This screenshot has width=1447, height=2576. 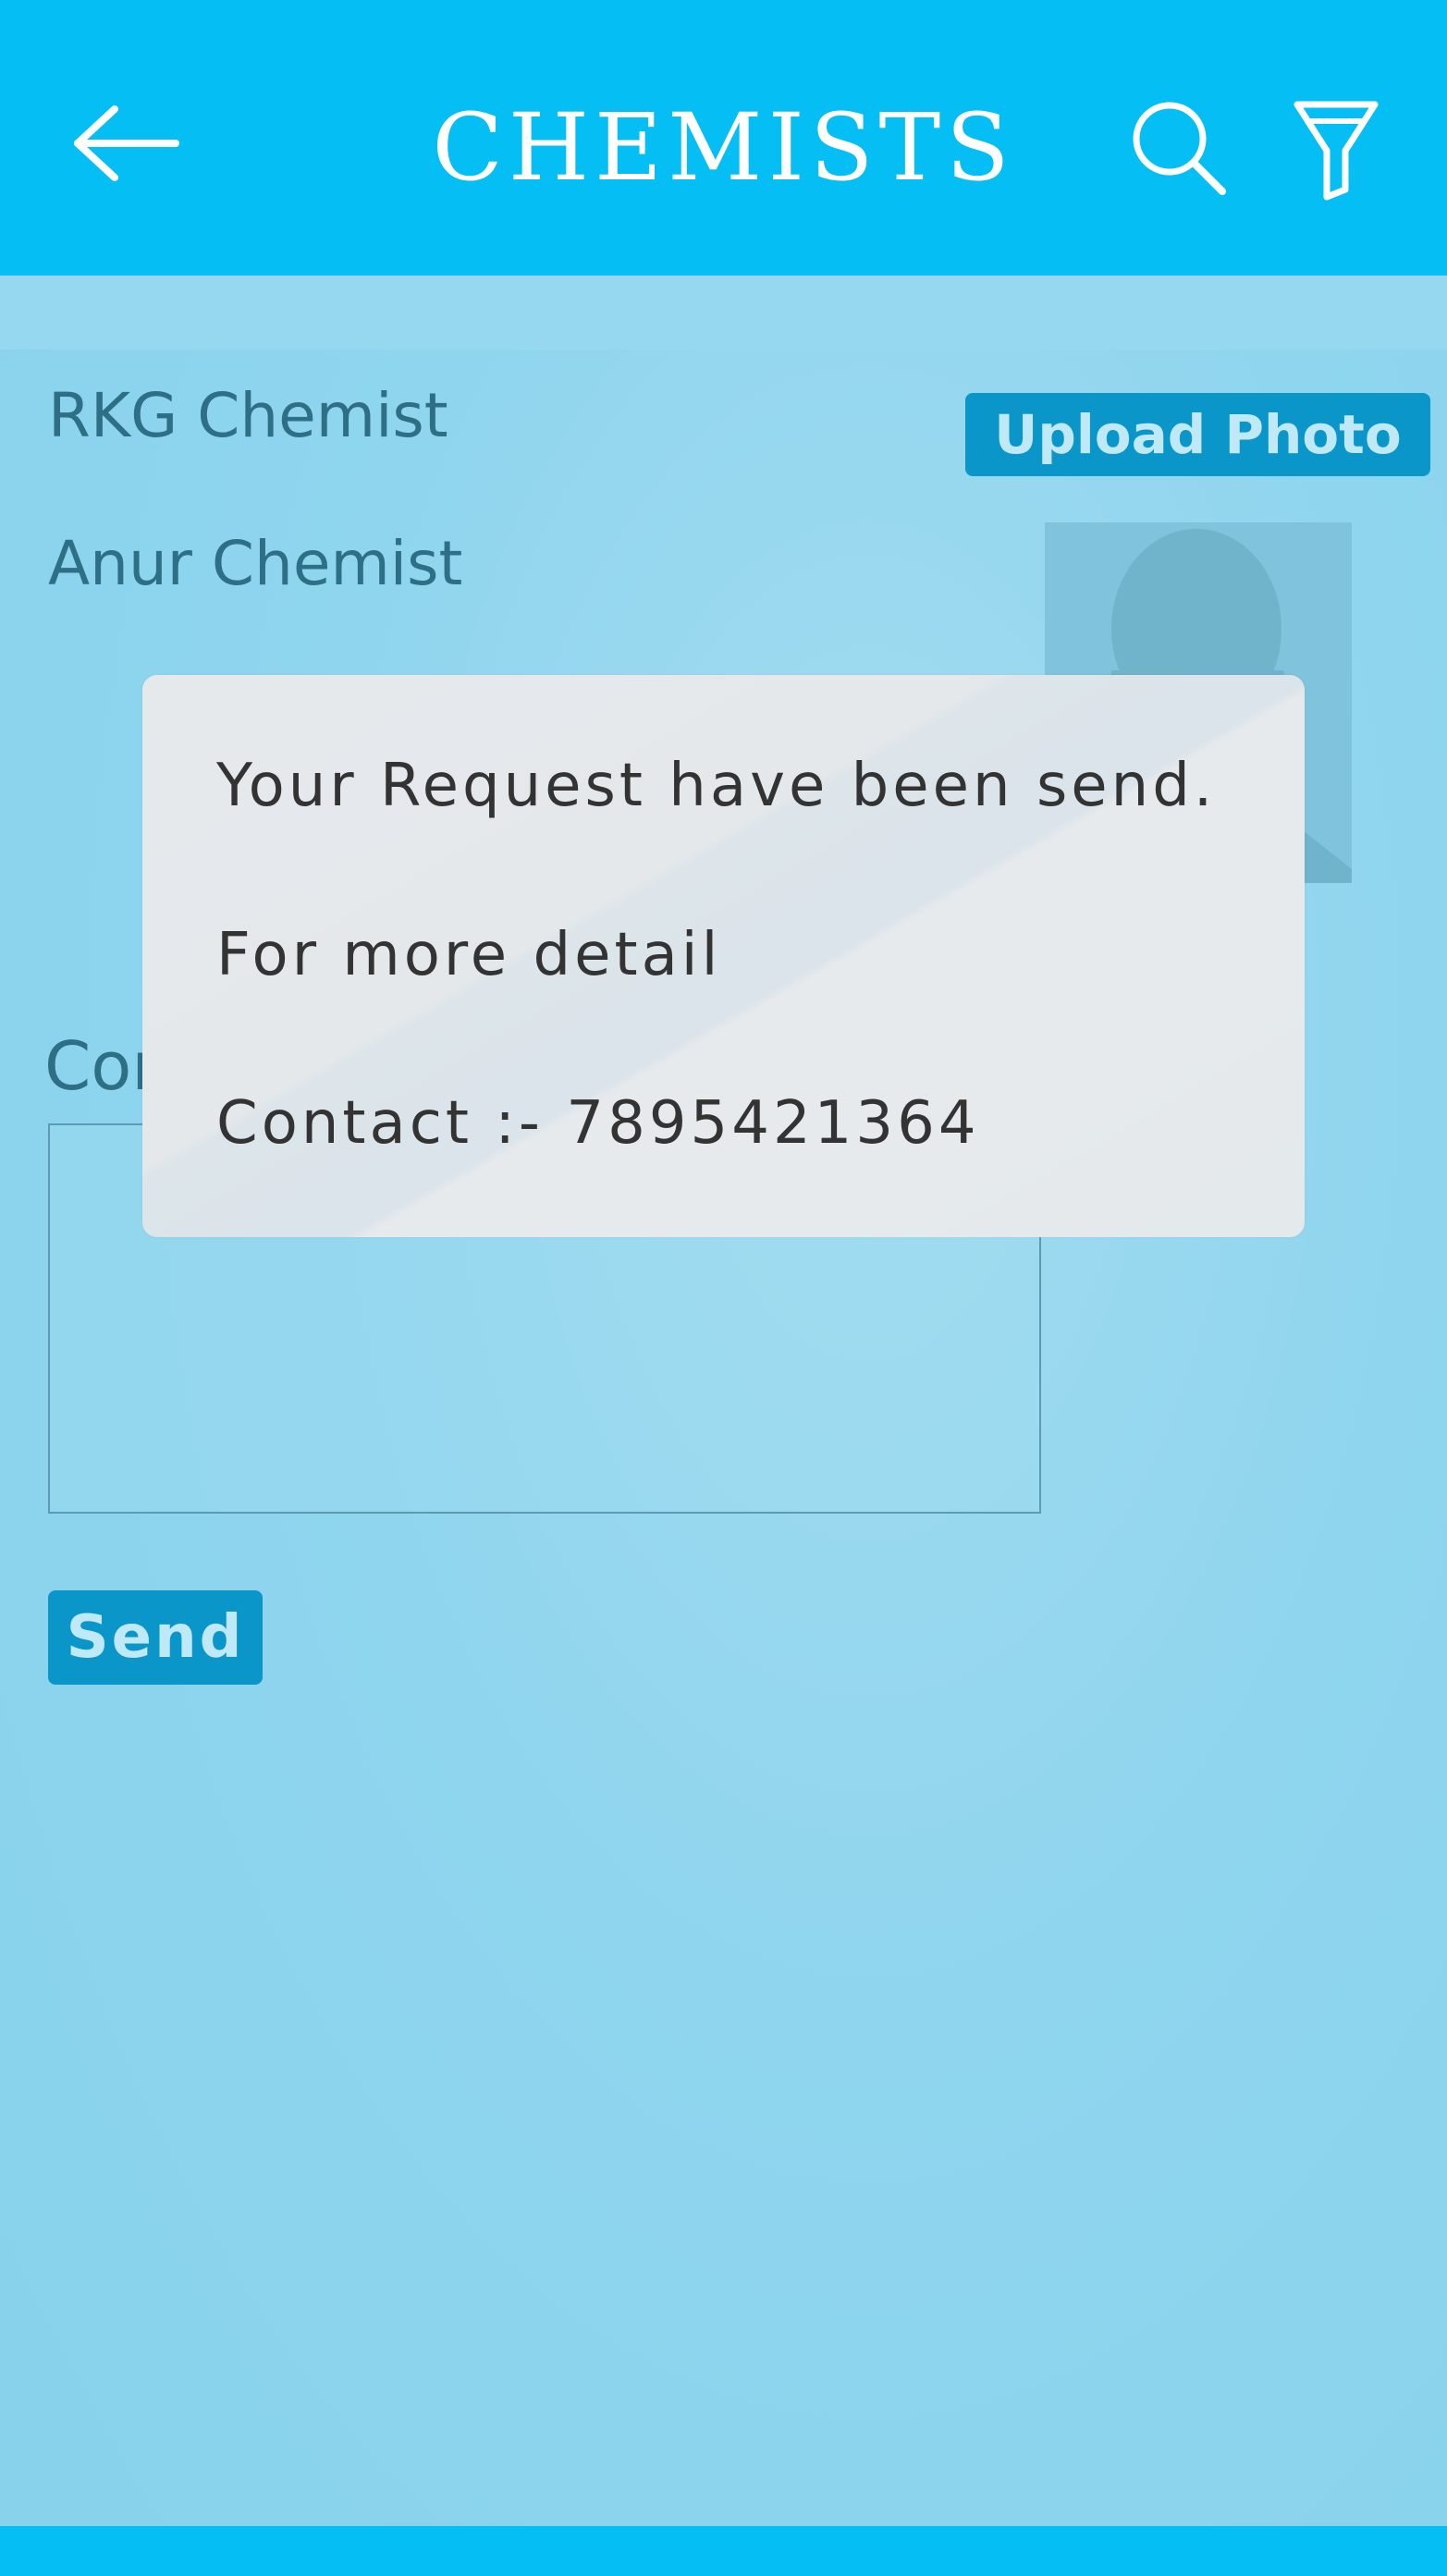 I want to click on send-button: Send, so click(x=155, y=1637).